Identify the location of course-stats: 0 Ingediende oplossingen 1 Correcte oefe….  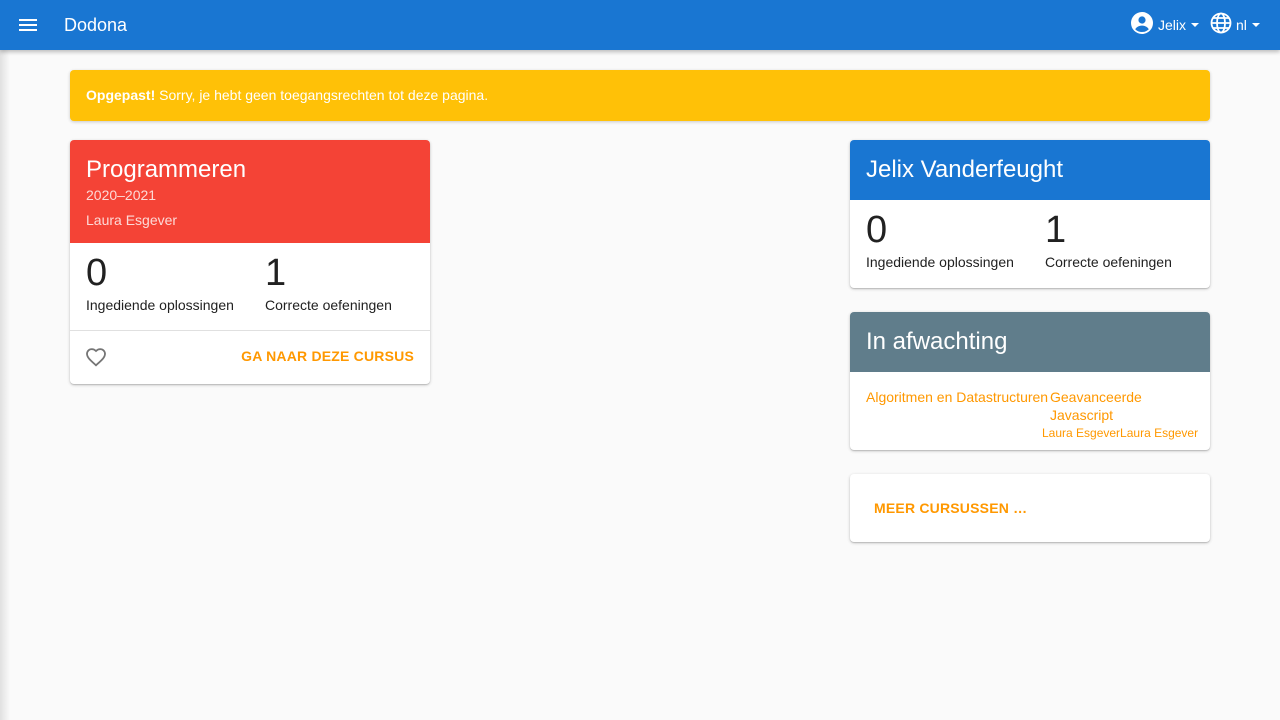
(250, 287).